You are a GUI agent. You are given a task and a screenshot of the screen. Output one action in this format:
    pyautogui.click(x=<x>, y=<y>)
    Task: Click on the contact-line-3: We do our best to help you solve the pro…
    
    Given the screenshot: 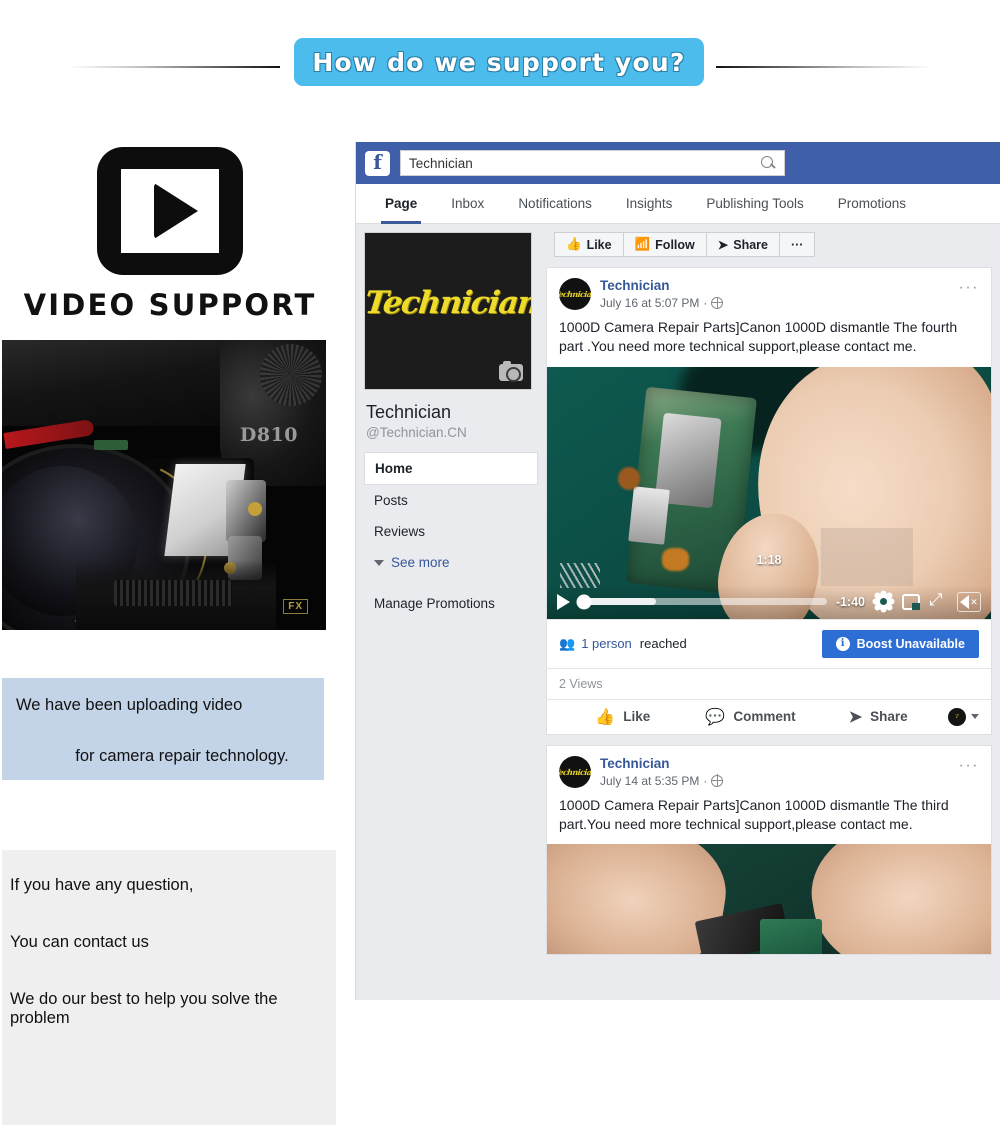 What is the action you would take?
    pyautogui.click(x=144, y=1008)
    